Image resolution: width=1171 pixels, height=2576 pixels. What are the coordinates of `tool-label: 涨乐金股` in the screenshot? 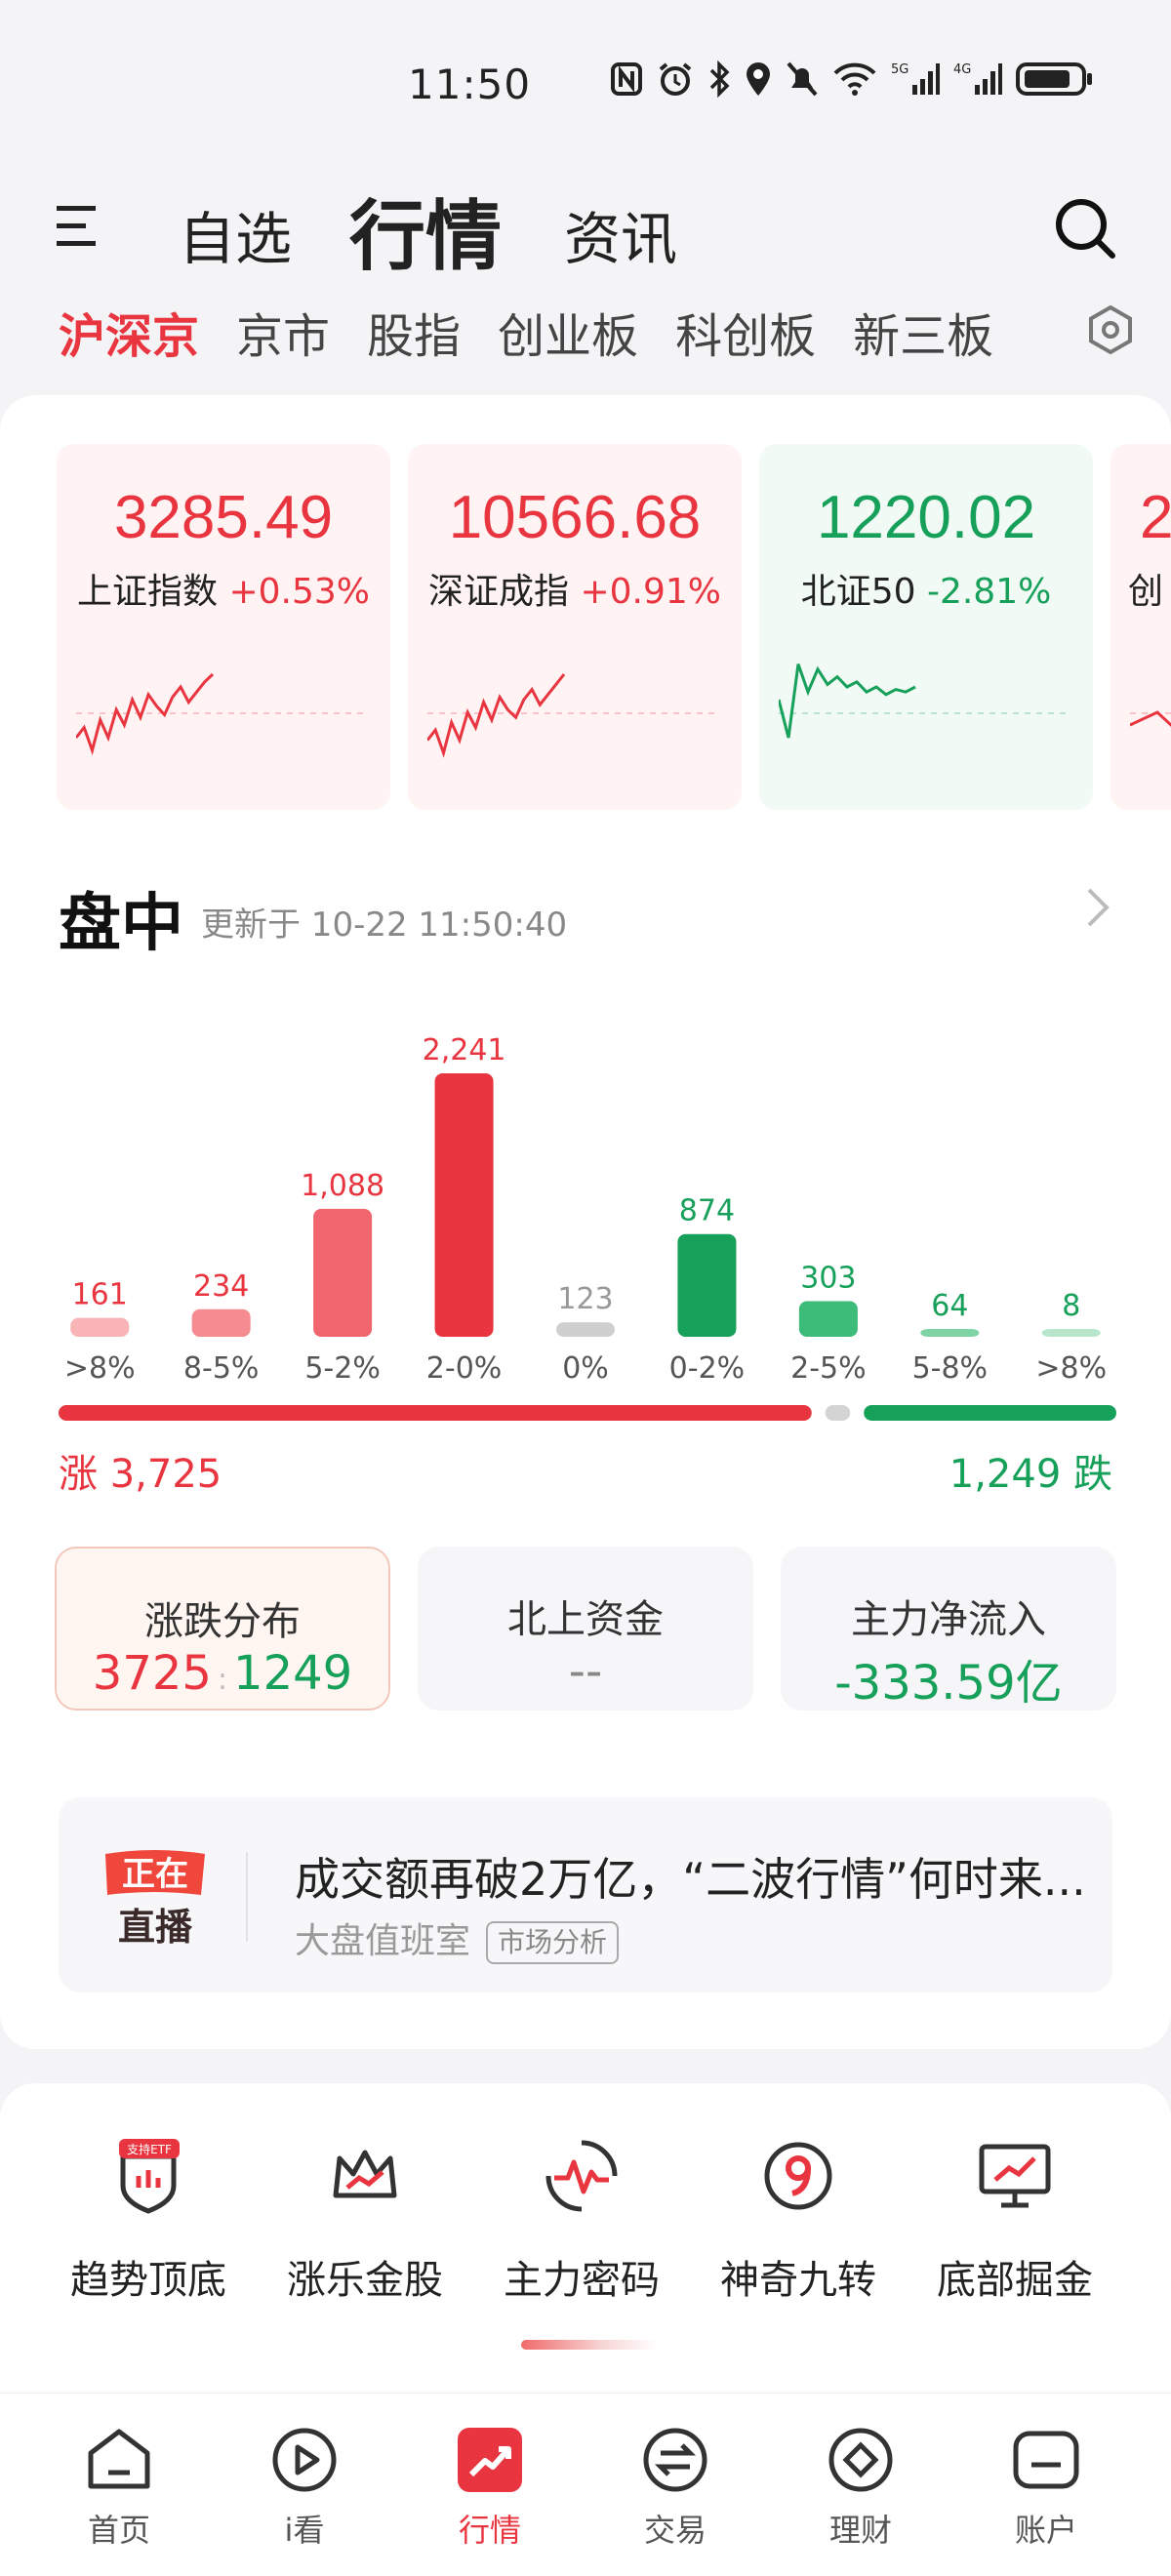 It's located at (365, 2280).